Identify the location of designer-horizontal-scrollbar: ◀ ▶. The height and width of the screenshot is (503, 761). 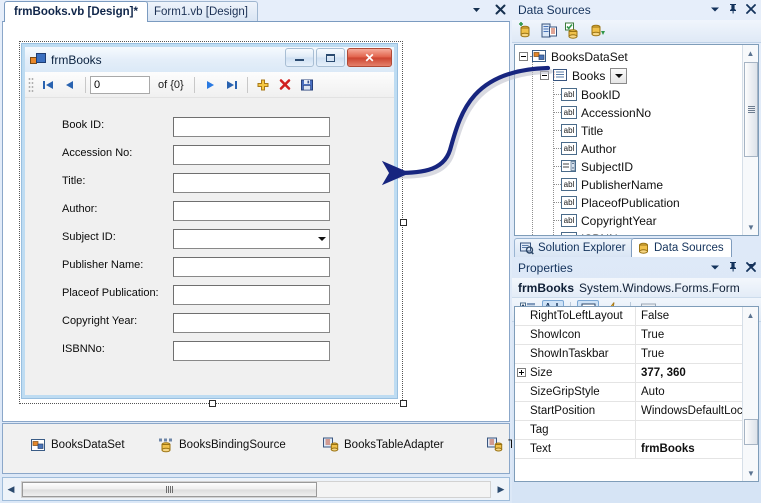
(256, 489).